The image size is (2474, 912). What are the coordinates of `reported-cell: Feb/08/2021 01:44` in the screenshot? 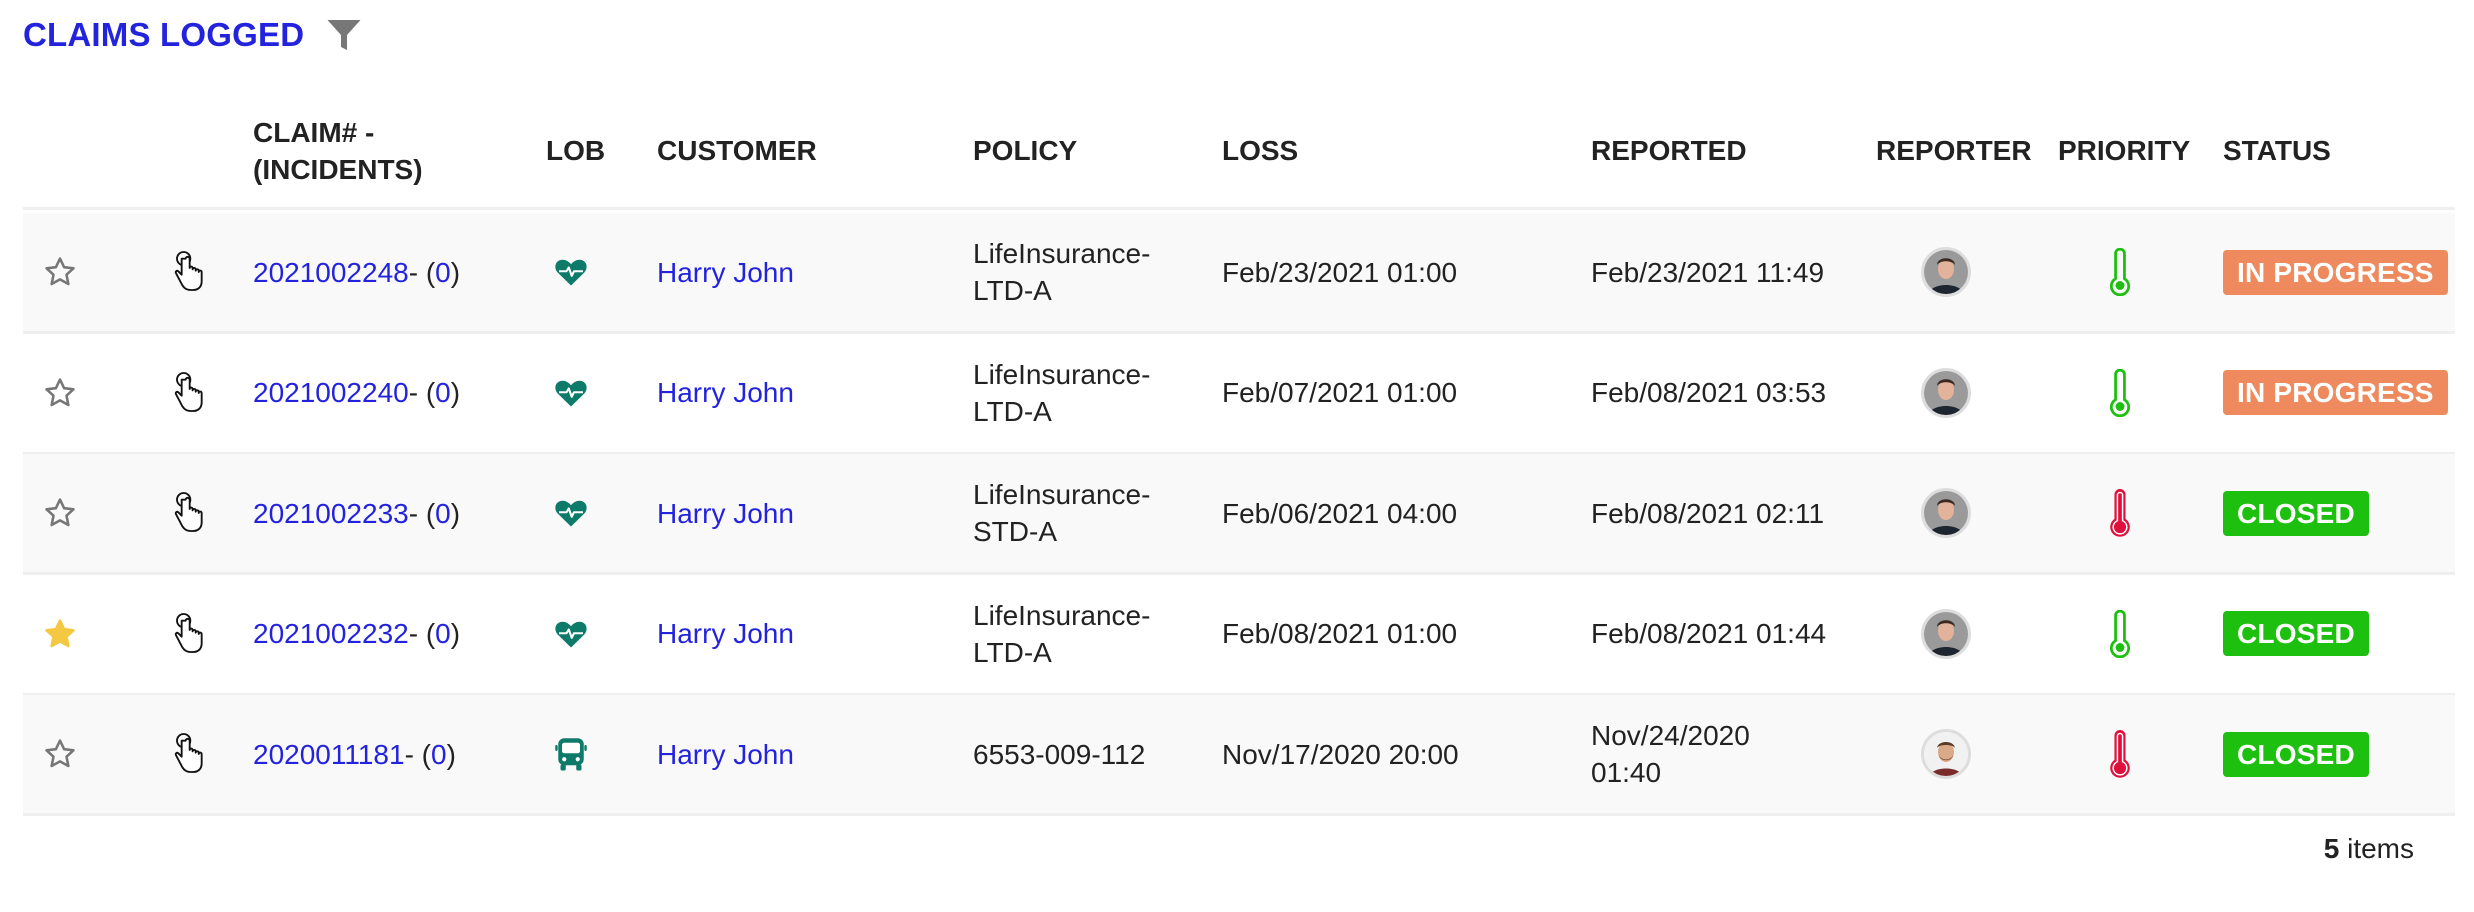 It's located at (1708, 634).